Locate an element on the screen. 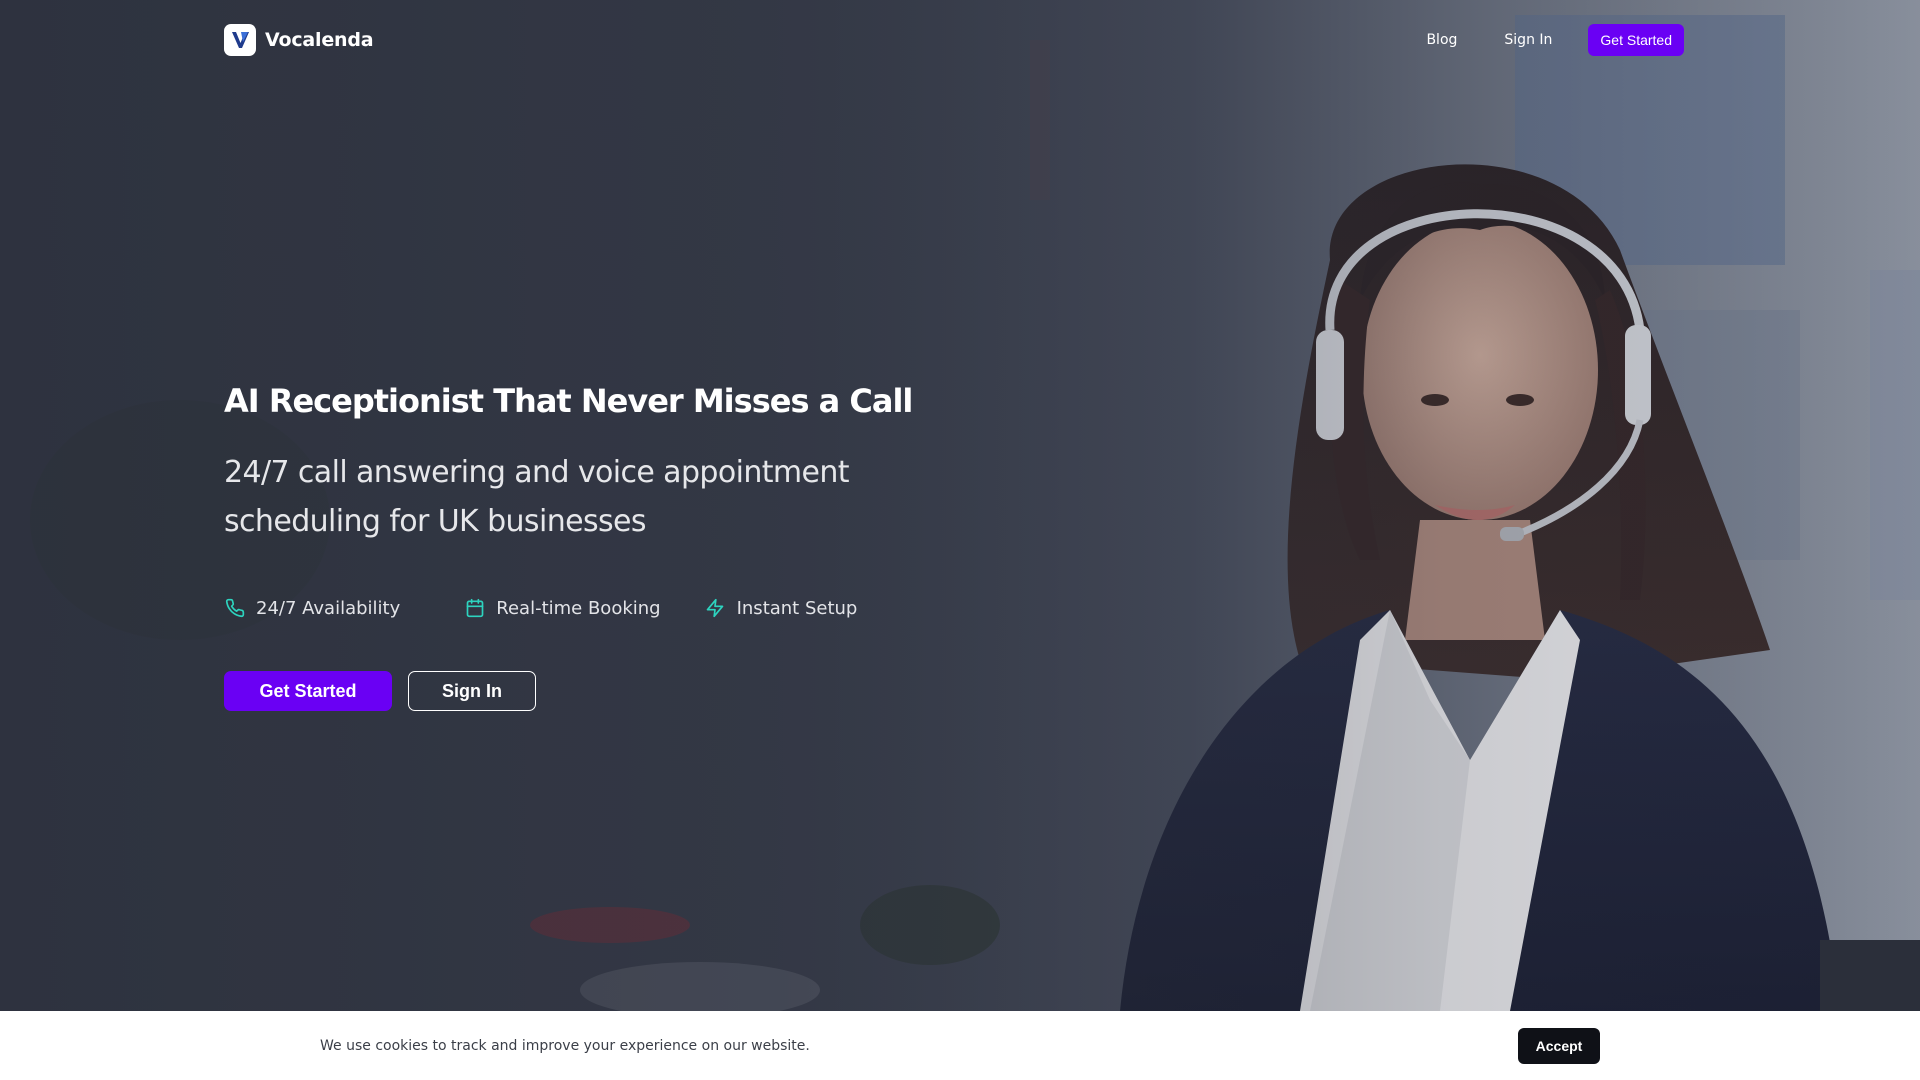 Image resolution: width=1920 pixels, height=1080 pixels. cookie-accept-button: Accept is located at coordinates (1559, 1045).